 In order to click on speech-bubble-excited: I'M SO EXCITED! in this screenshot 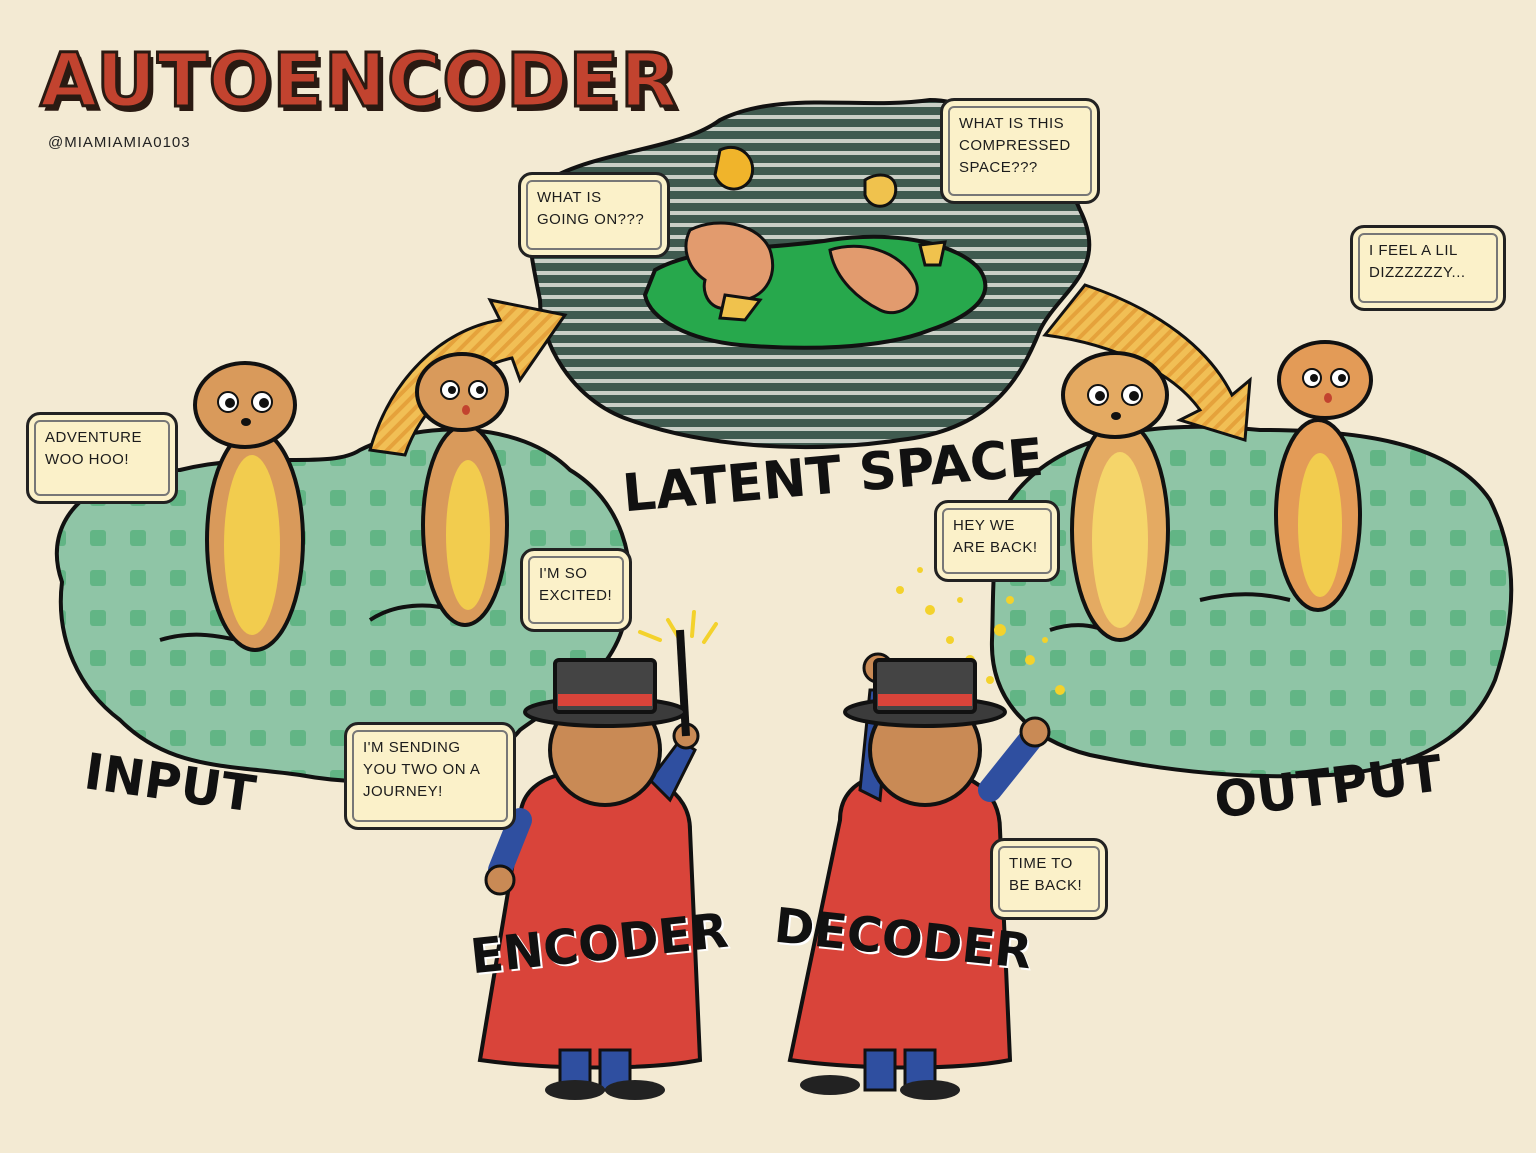, I will do `click(576, 590)`.